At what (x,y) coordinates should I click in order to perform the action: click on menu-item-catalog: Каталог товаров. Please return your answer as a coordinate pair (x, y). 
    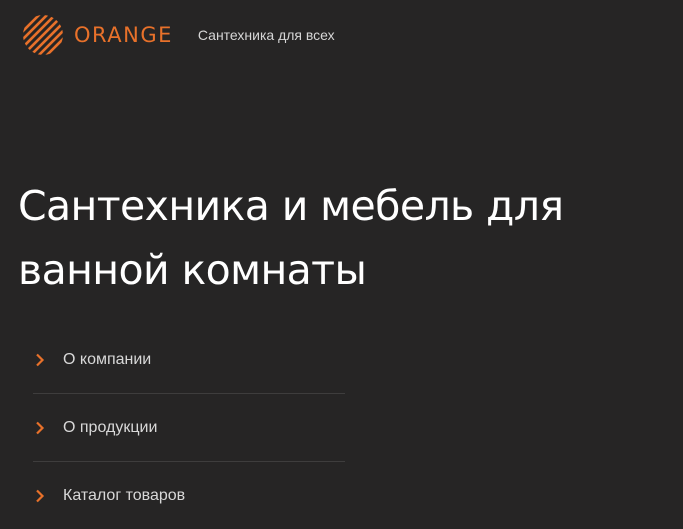
    Looking at the image, I should click on (189, 495).